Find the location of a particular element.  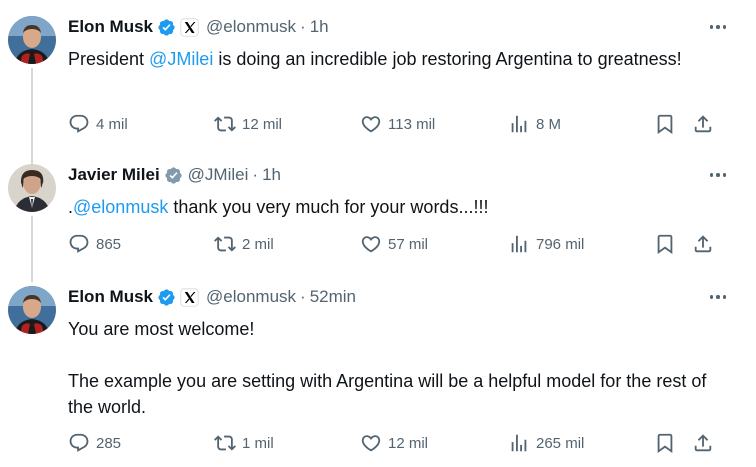

action-bar: 865 2 mil 57 mil 796 mil is located at coordinates (400, 244).